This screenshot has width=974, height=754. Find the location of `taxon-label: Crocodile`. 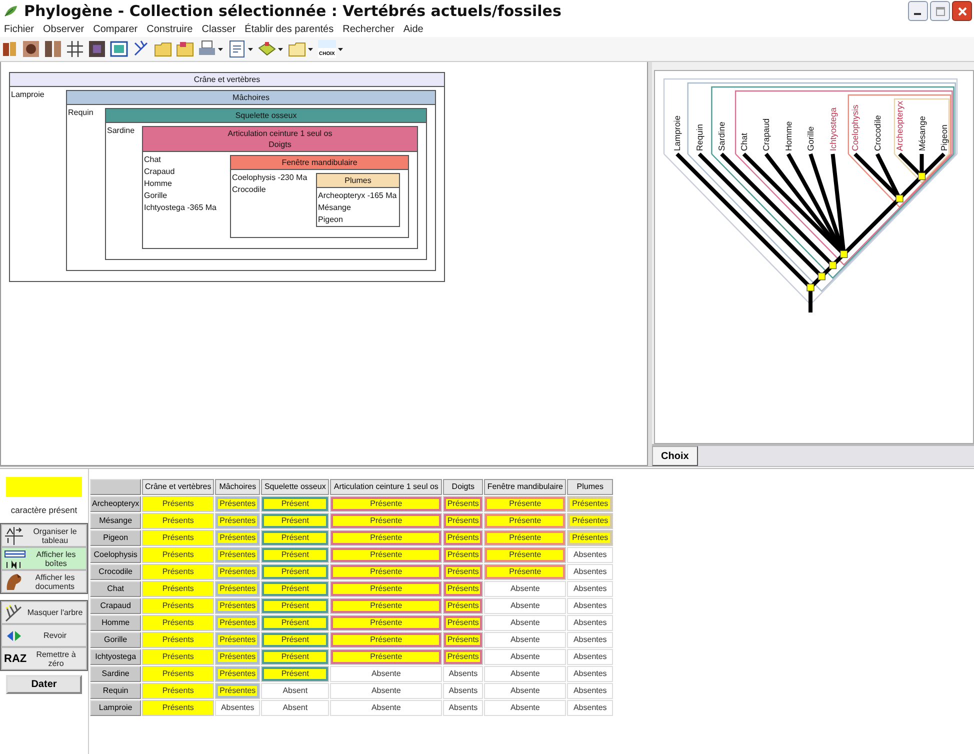

taxon-label: Crocodile is located at coordinates (249, 190).